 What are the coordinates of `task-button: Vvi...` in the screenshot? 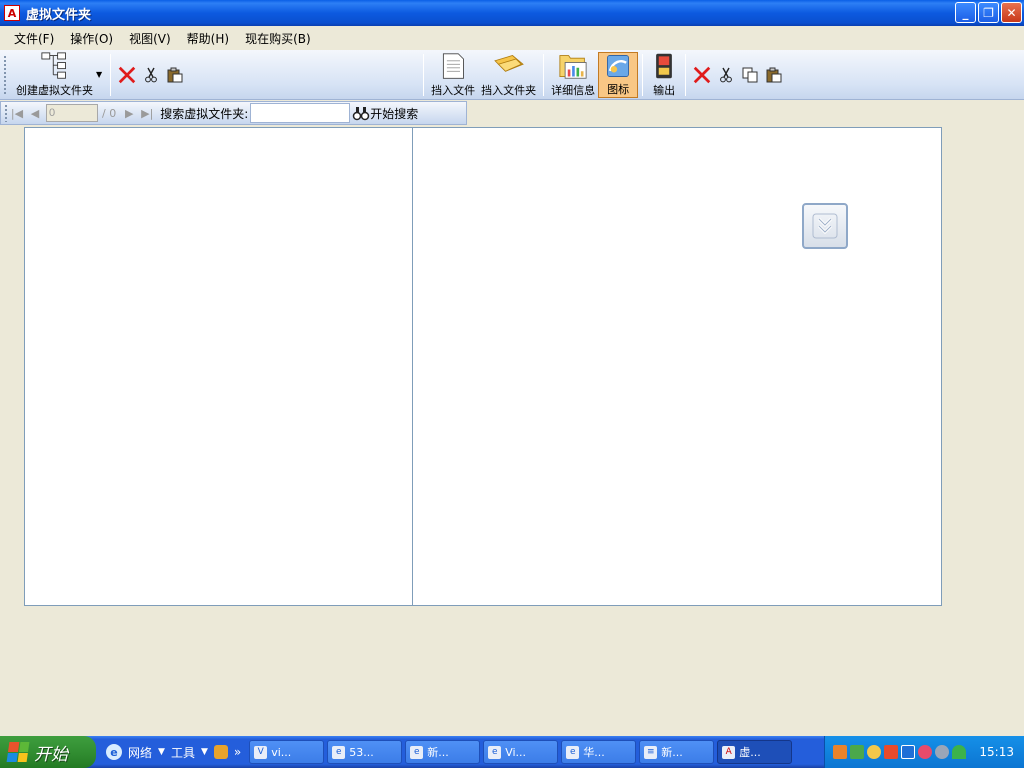 It's located at (287, 752).